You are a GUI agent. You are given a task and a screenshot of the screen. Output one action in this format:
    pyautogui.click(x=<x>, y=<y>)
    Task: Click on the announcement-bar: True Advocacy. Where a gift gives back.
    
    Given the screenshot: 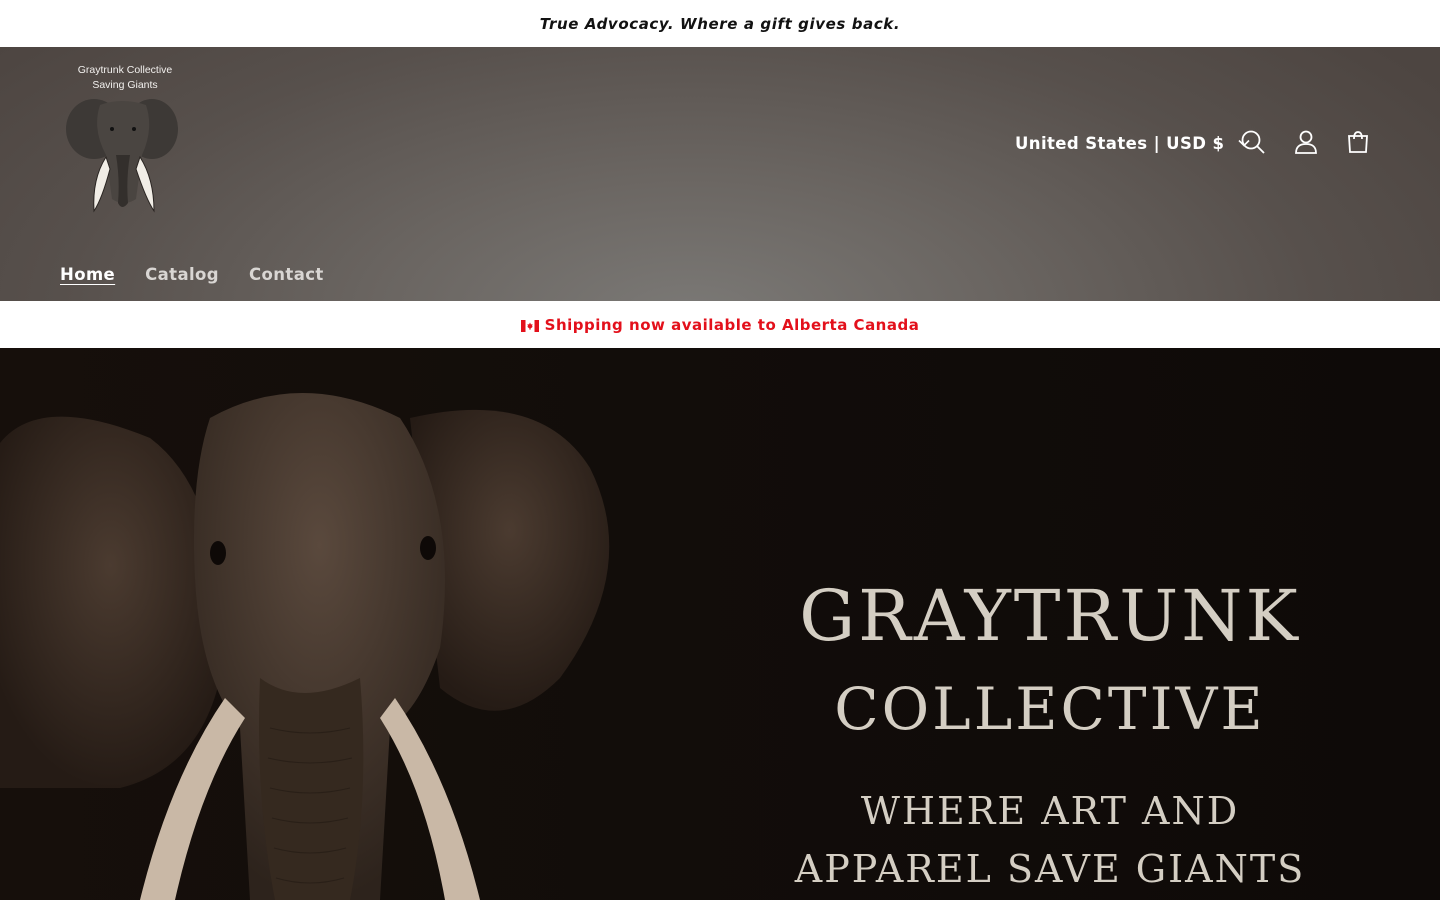 What is the action you would take?
    pyautogui.click(x=720, y=23)
    